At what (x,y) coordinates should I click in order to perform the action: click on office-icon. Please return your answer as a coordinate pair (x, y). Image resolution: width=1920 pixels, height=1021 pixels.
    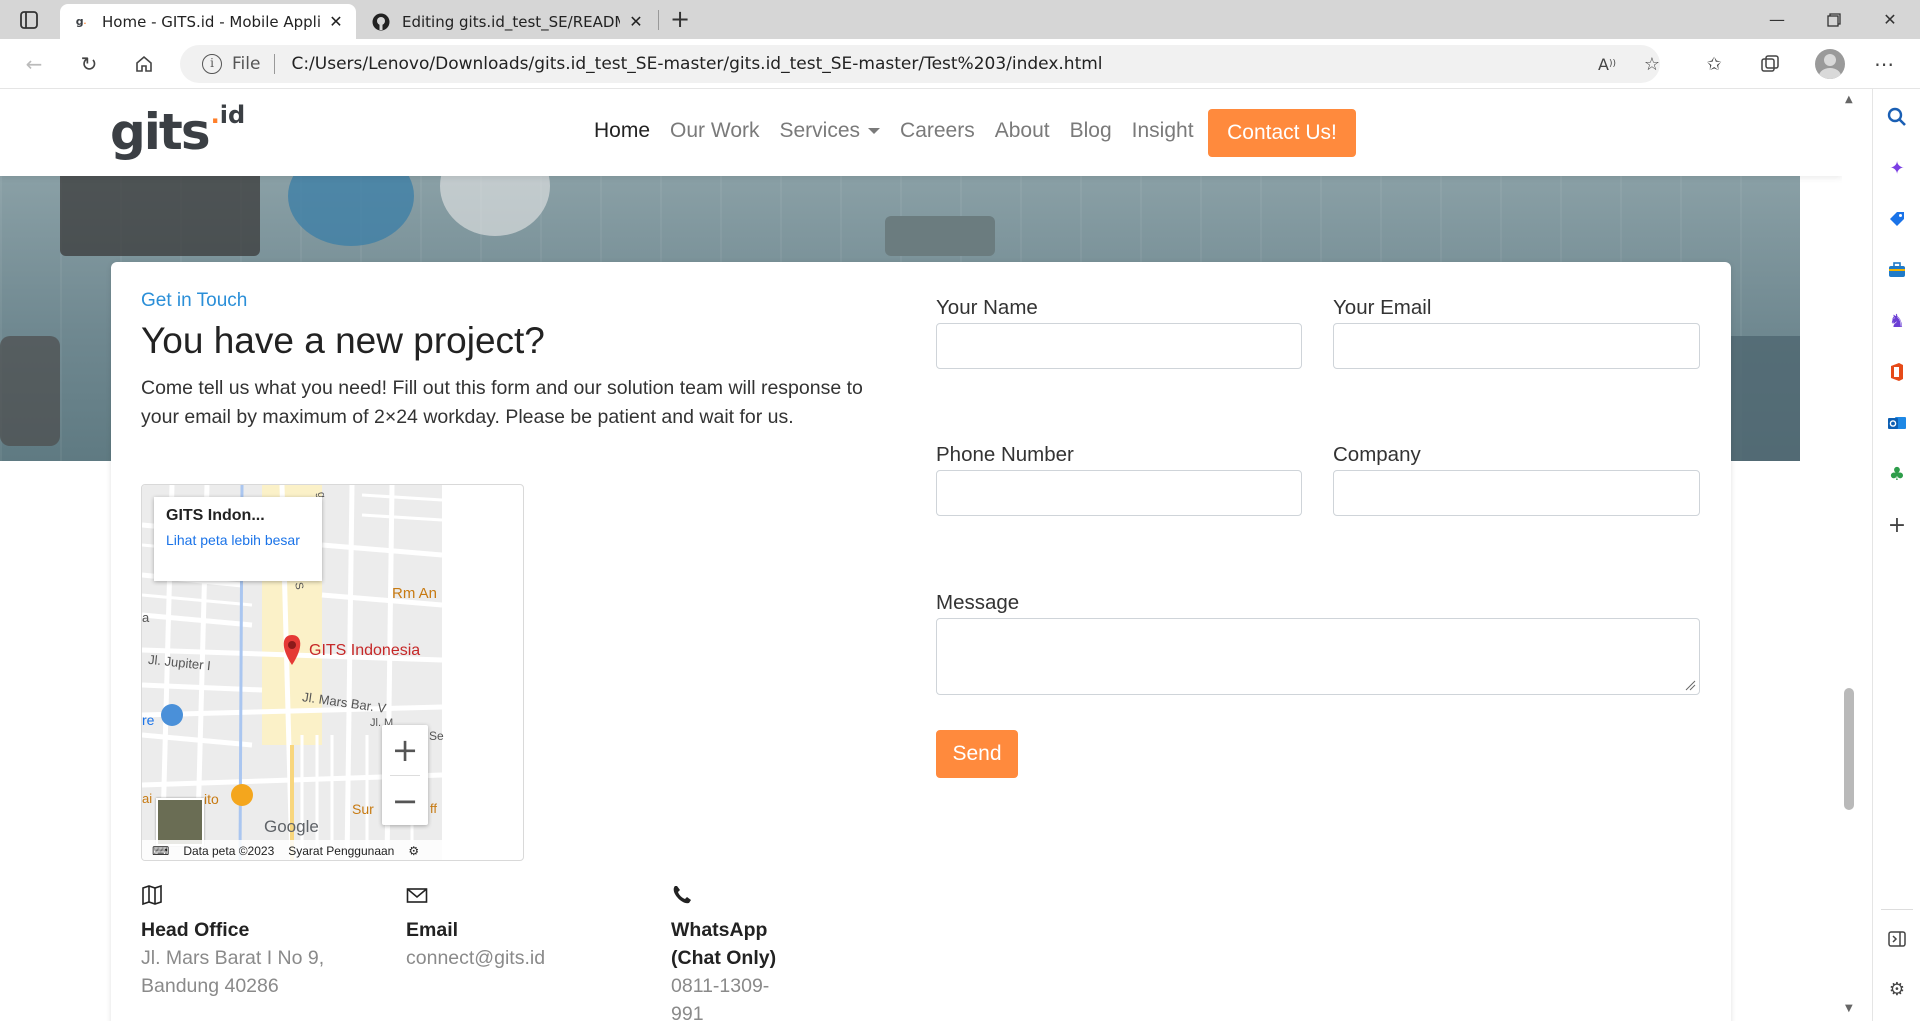
    Looking at the image, I should click on (1897, 372).